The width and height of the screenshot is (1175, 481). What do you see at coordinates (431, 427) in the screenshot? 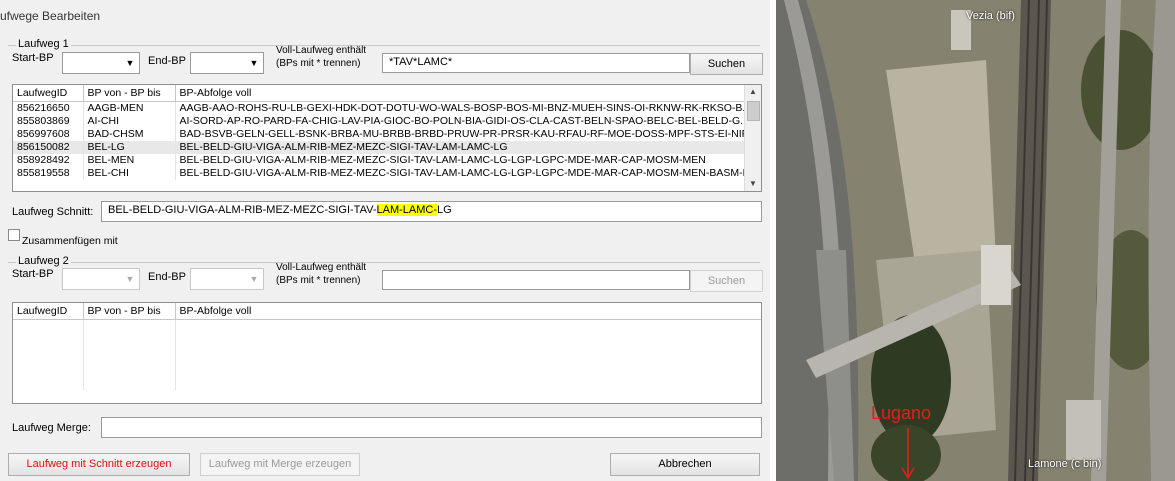
I see `merge-field` at bounding box center [431, 427].